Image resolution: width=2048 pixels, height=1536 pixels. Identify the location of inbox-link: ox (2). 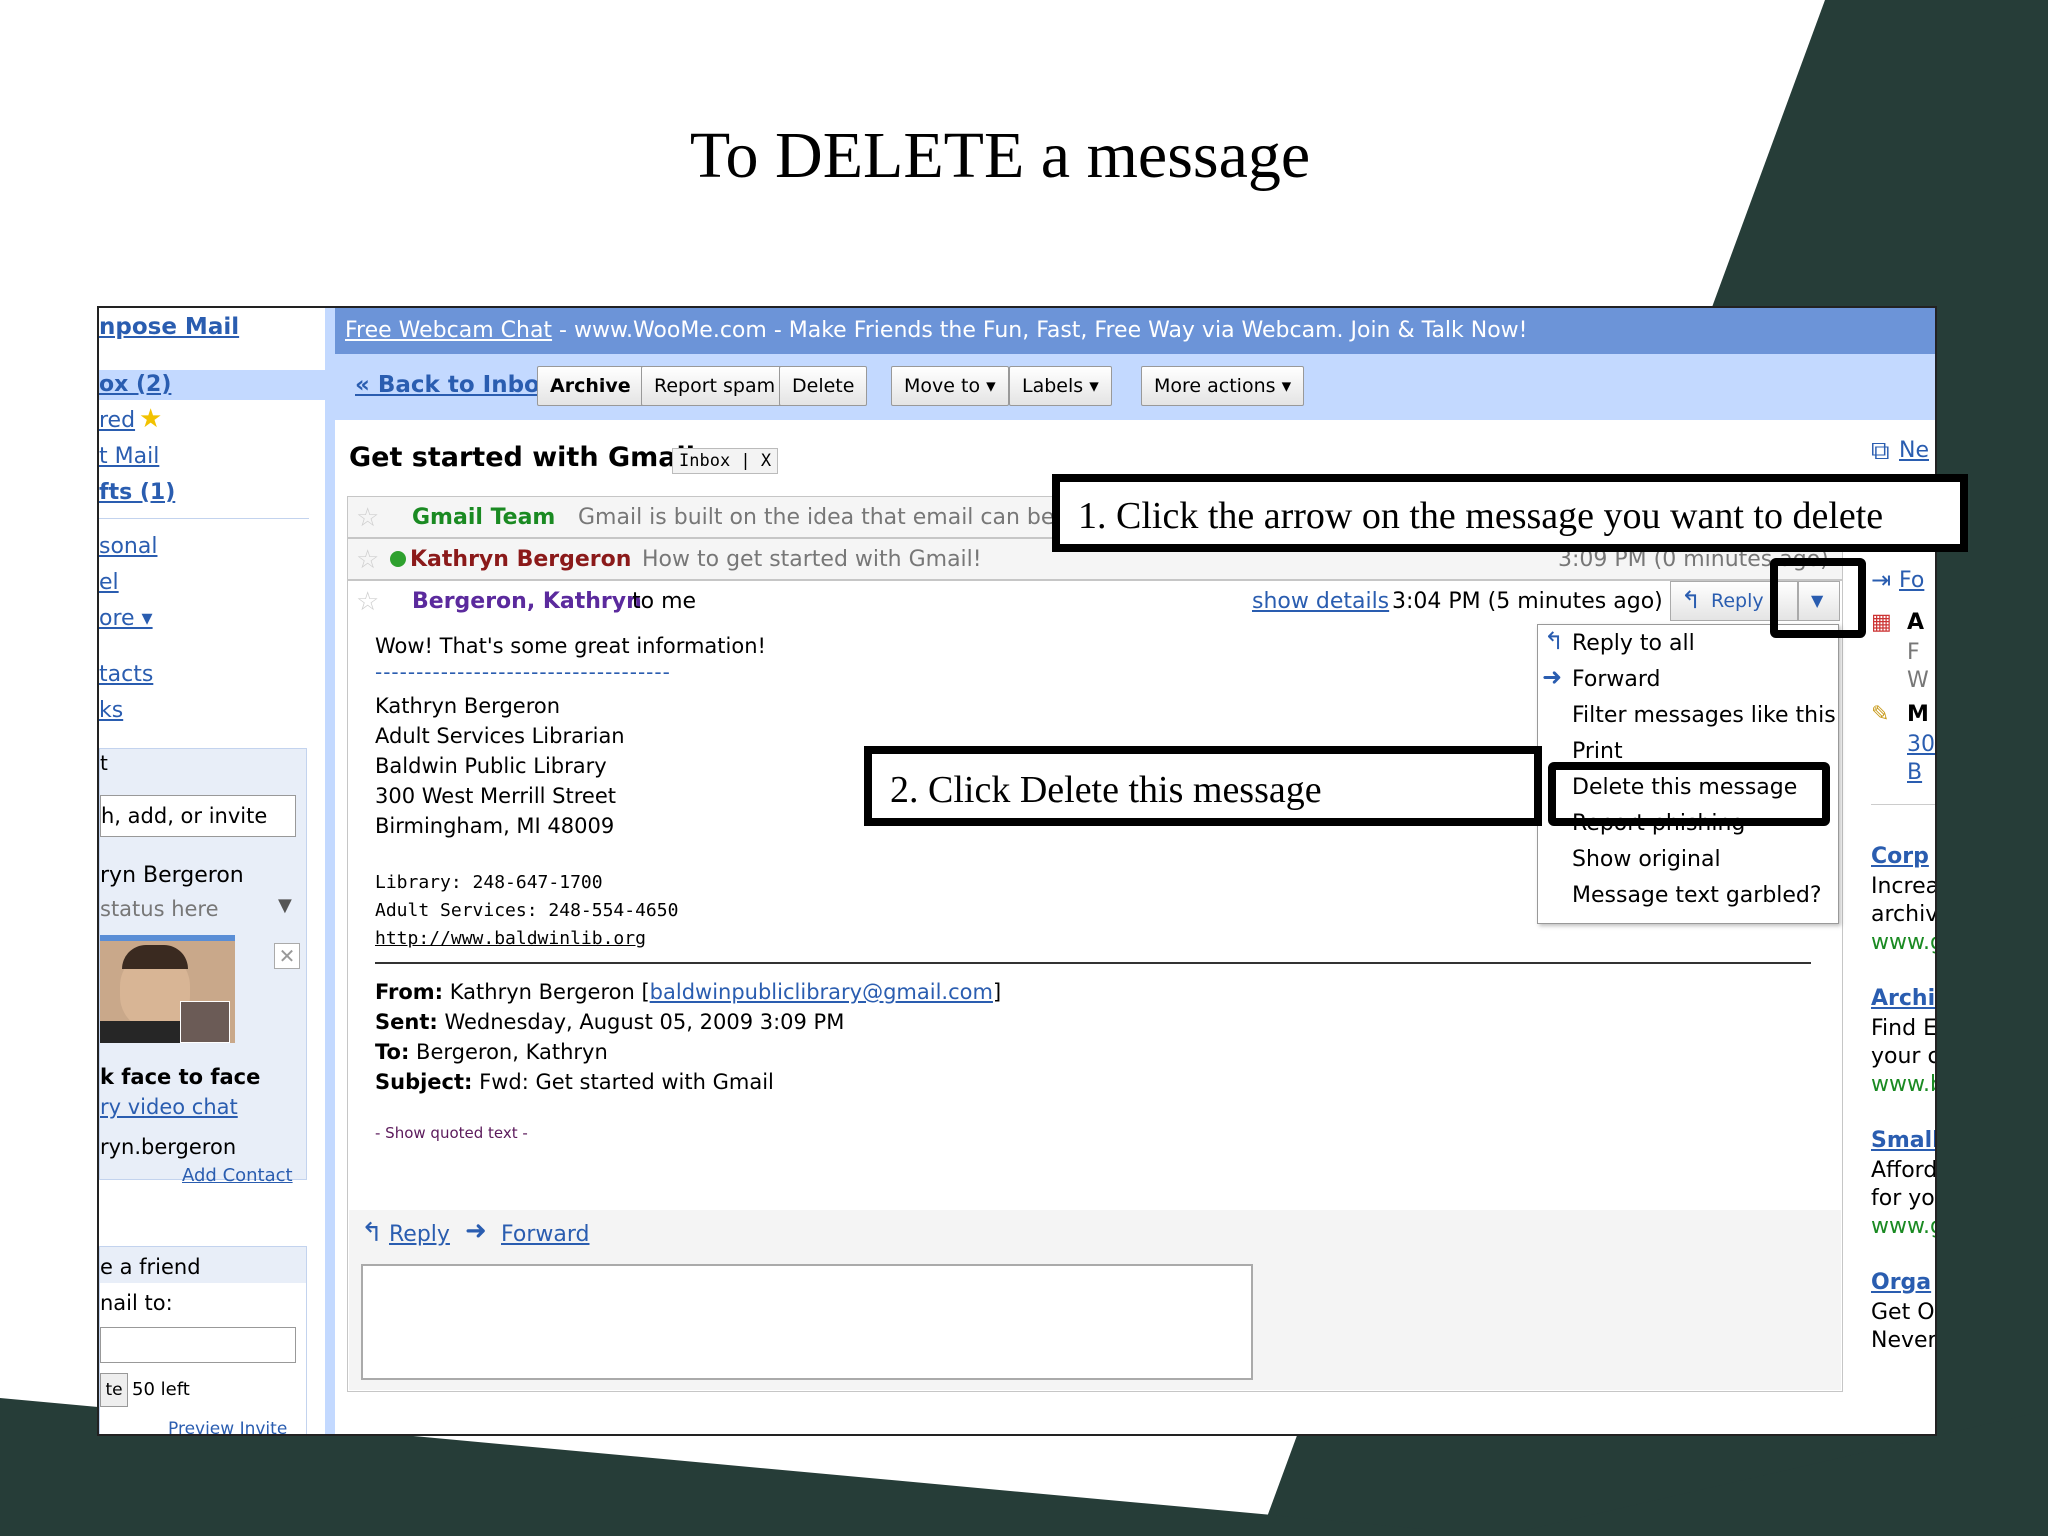
(135, 384).